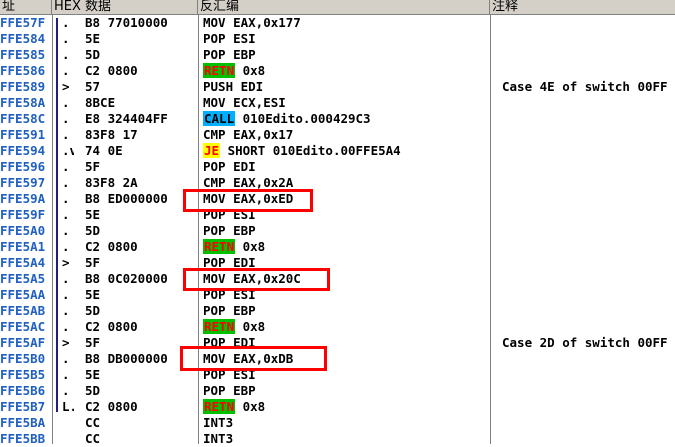  I want to click on address-cell: FFE5BB, so click(23, 438).